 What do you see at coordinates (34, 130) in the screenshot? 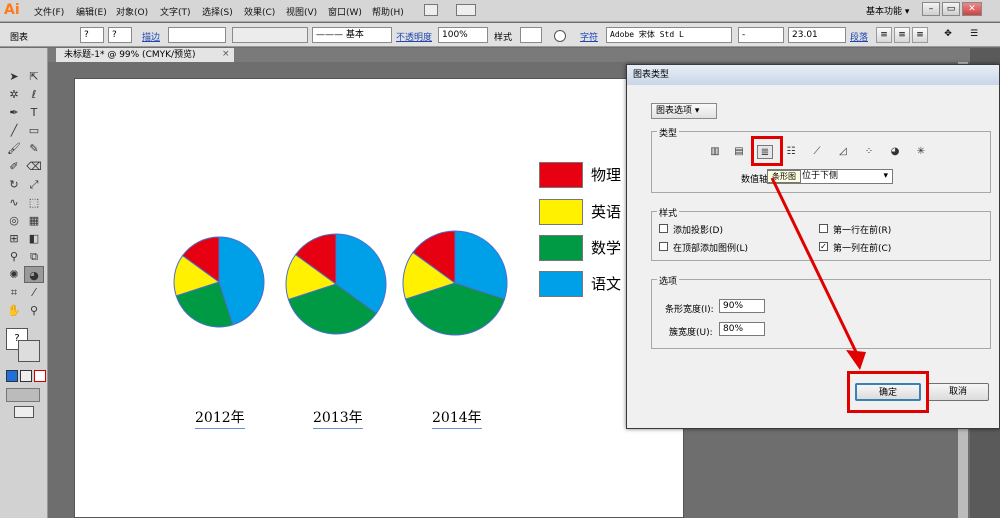
I see `rectangle-tool-icon: ▭` at bounding box center [34, 130].